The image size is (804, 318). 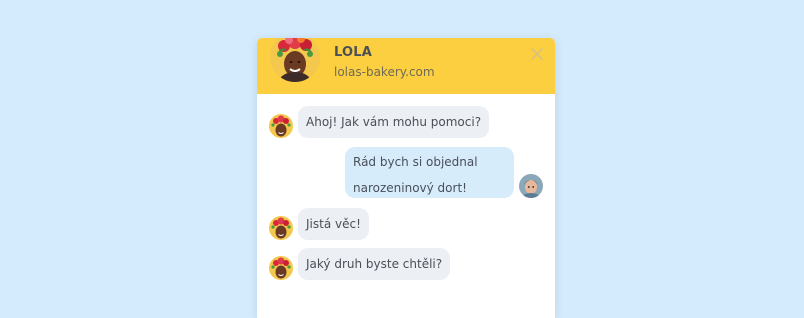 I want to click on user-avatar-icon, so click(x=531, y=186).